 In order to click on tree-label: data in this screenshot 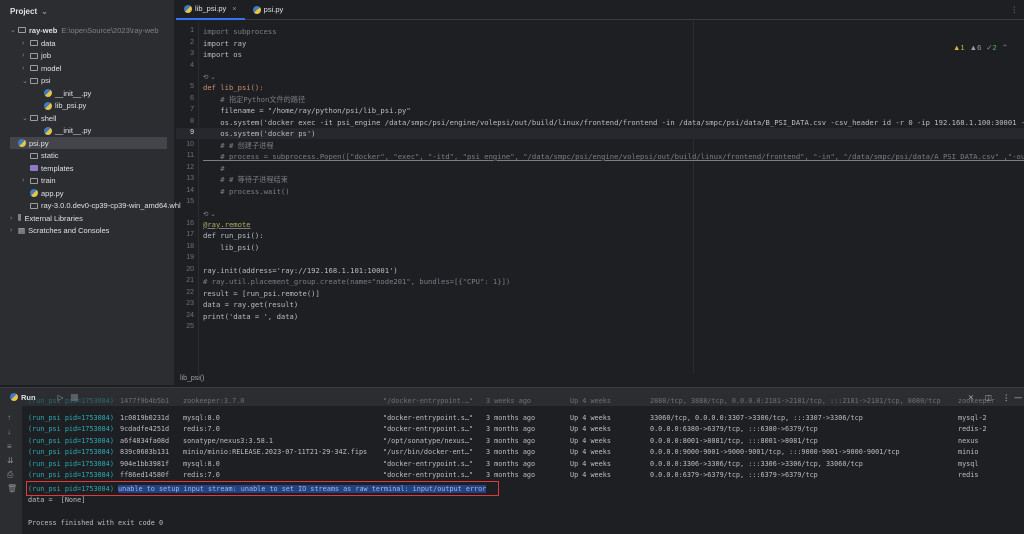, I will do `click(48, 43)`.